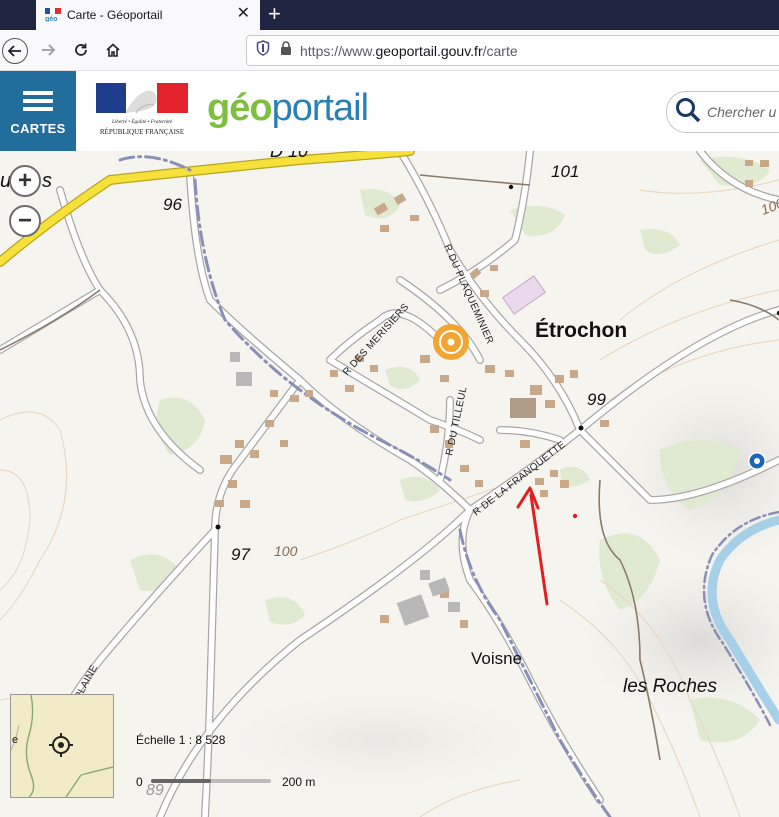  Describe the element at coordinates (15, 51) in the screenshot. I see `back-arrow-icon` at that location.